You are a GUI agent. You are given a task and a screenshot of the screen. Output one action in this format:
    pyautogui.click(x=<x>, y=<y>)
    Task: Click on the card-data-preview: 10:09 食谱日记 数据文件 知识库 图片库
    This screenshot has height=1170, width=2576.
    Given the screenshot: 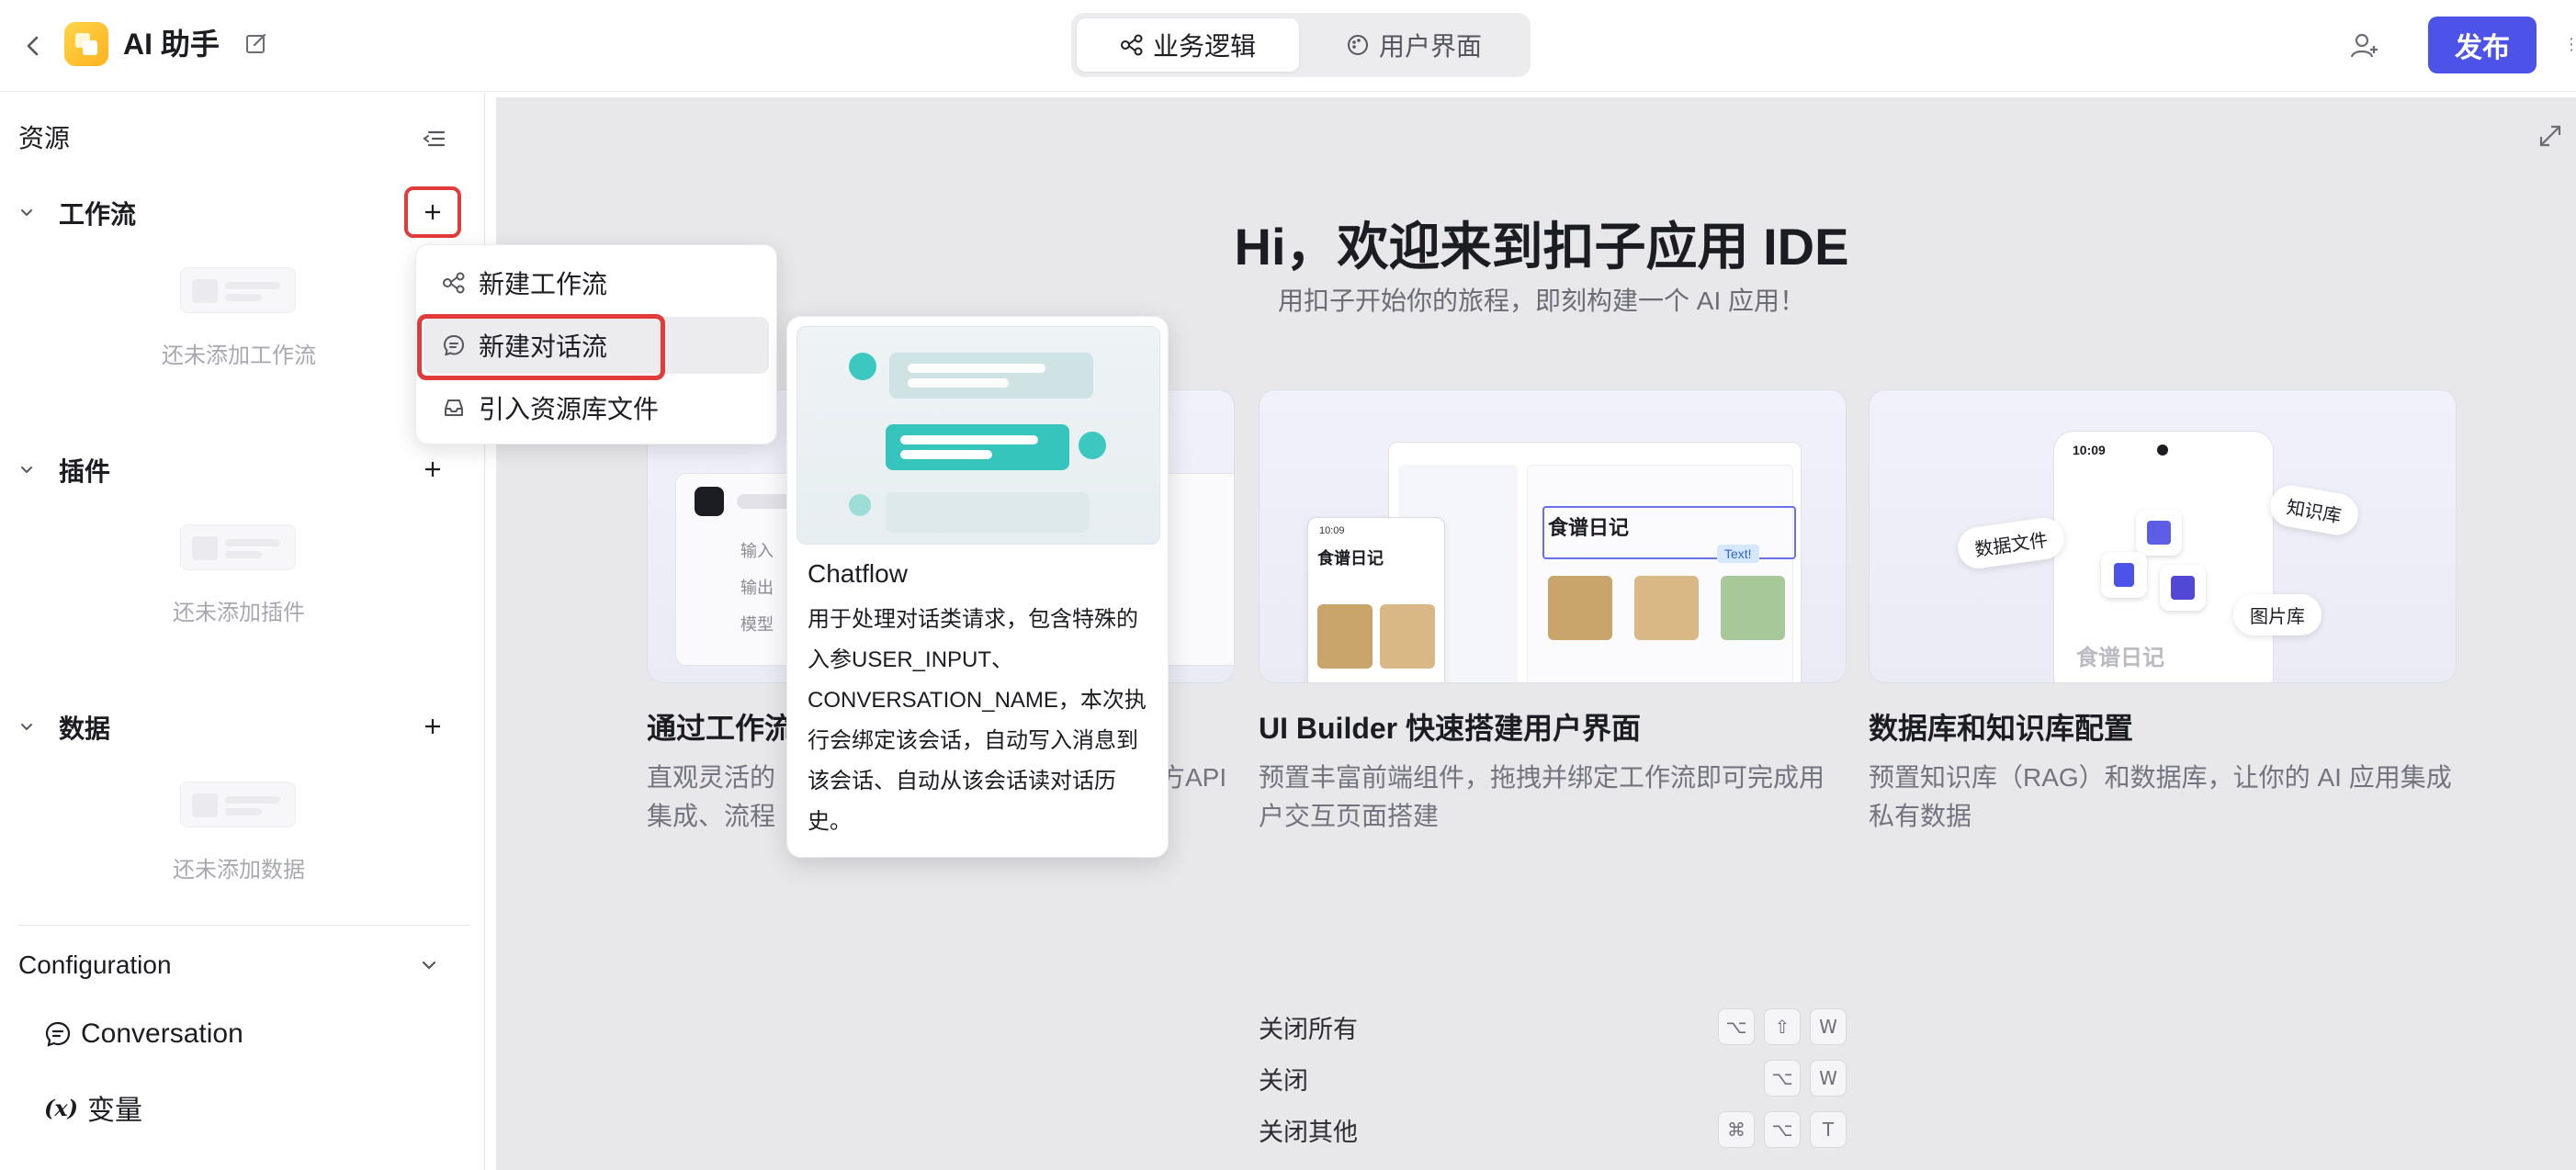 What is the action you would take?
    pyautogui.click(x=2163, y=536)
    